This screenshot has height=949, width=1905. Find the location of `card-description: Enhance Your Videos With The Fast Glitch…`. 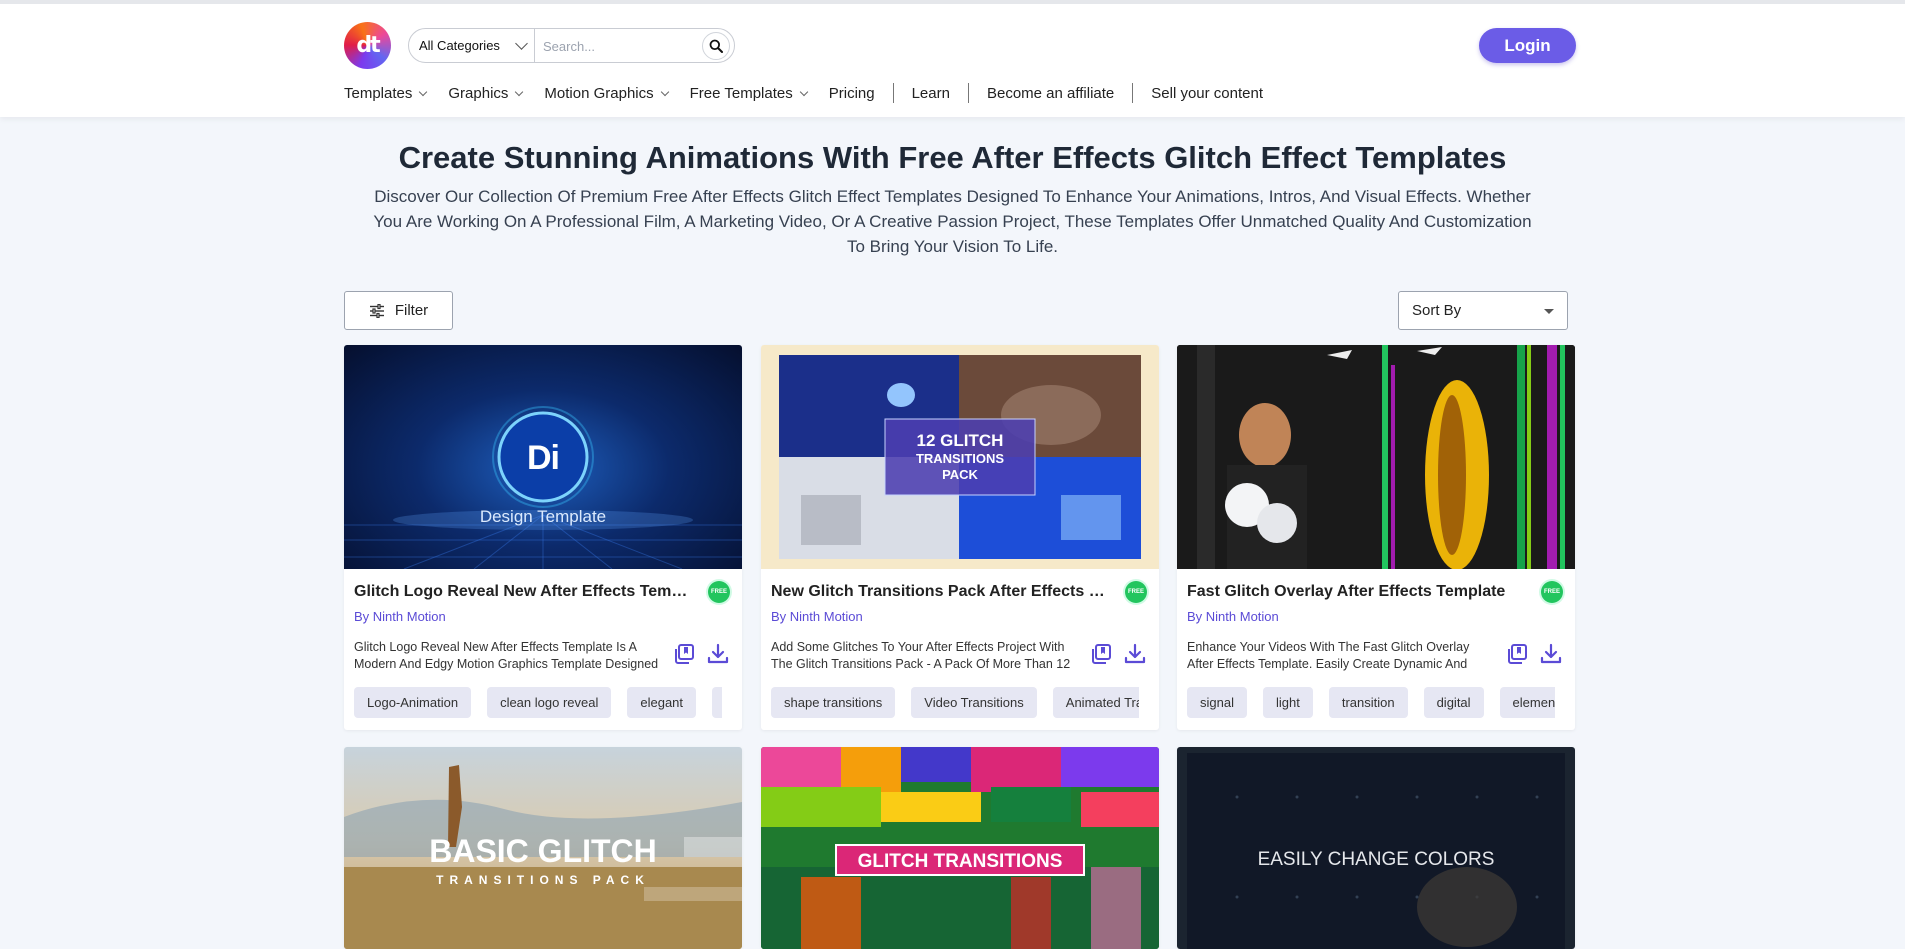

card-description: Enhance Your Videos With The Fast Glitch… is located at coordinates (1328, 655).